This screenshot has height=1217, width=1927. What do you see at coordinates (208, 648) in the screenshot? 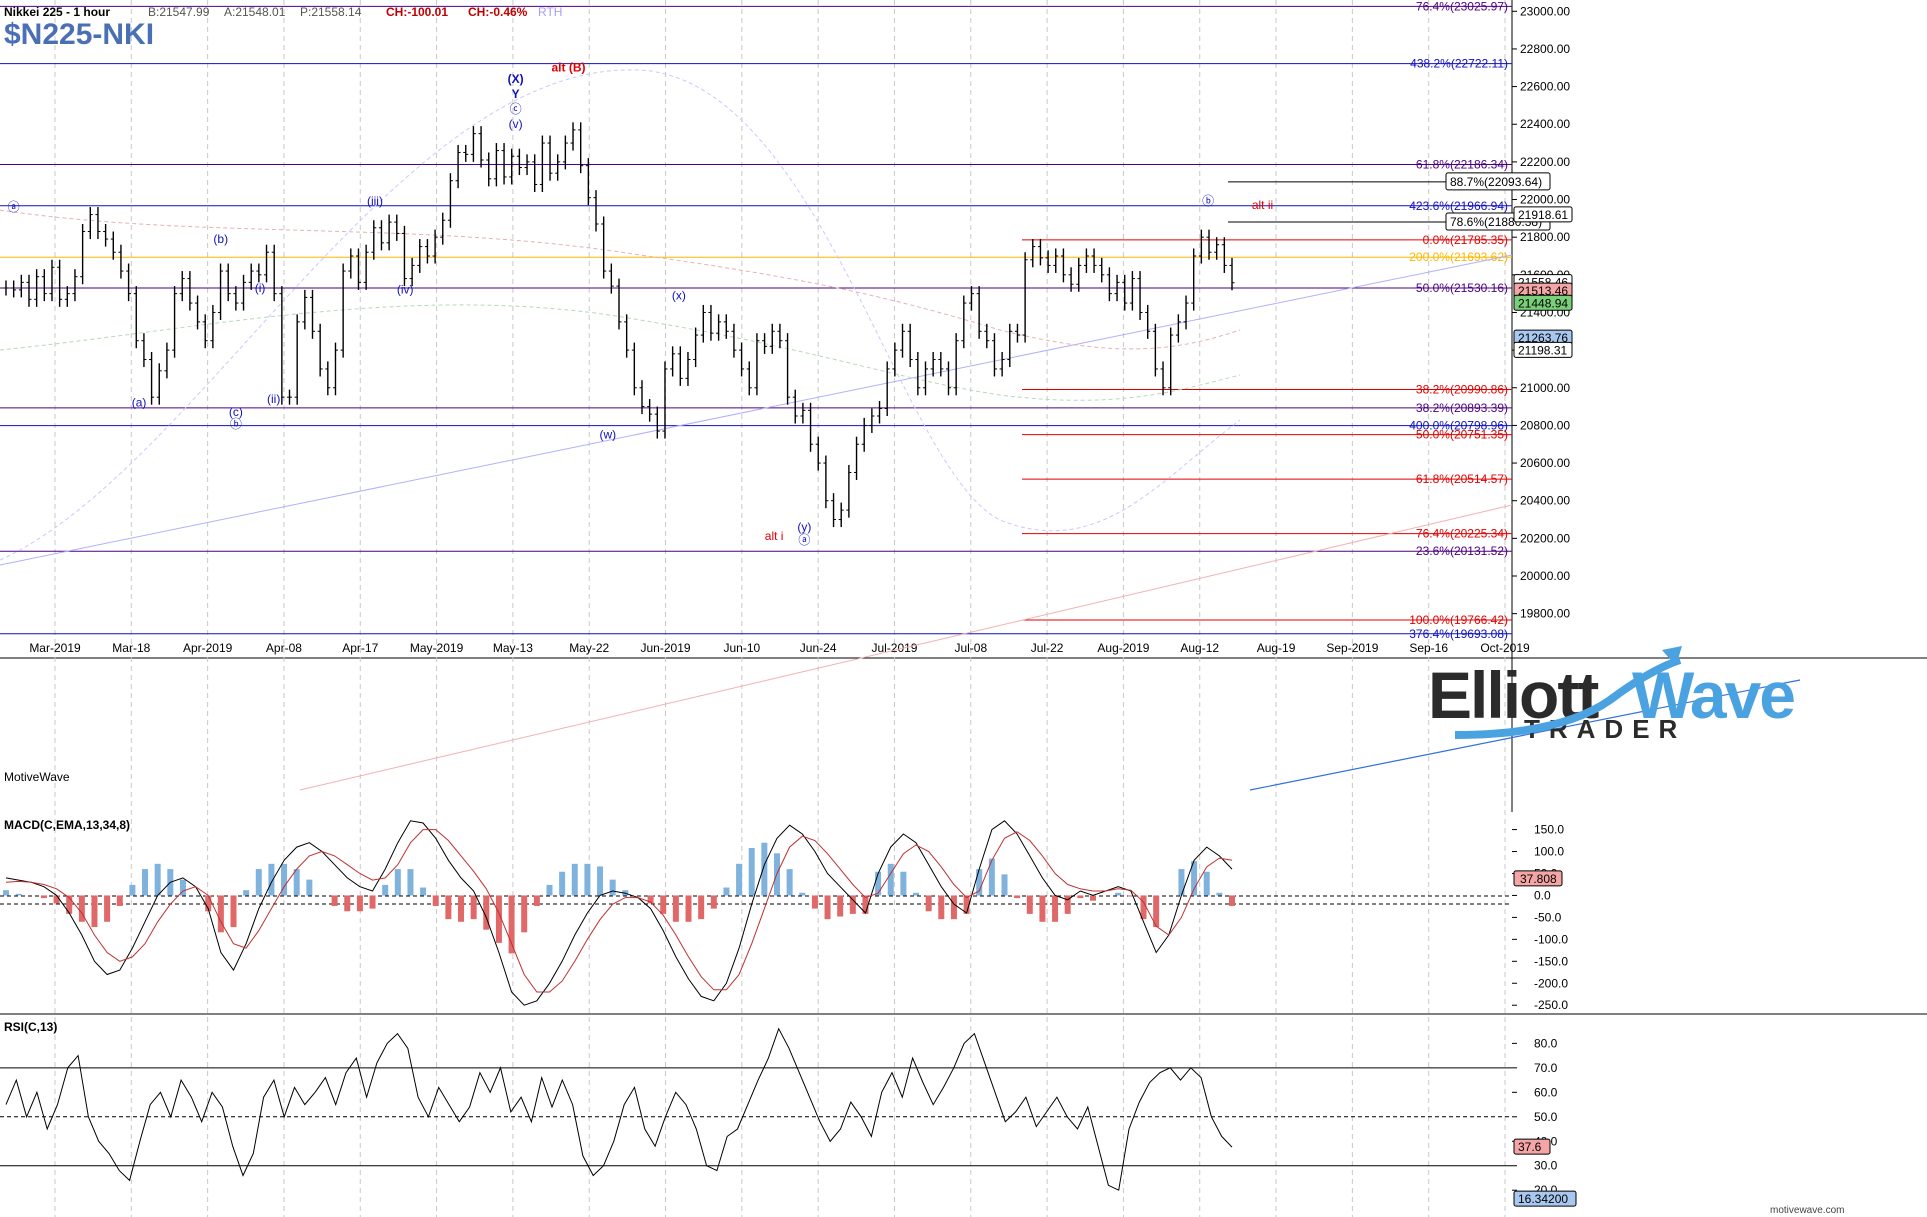
I see `x-tick-label: Apr-2019` at bounding box center [208, 648].